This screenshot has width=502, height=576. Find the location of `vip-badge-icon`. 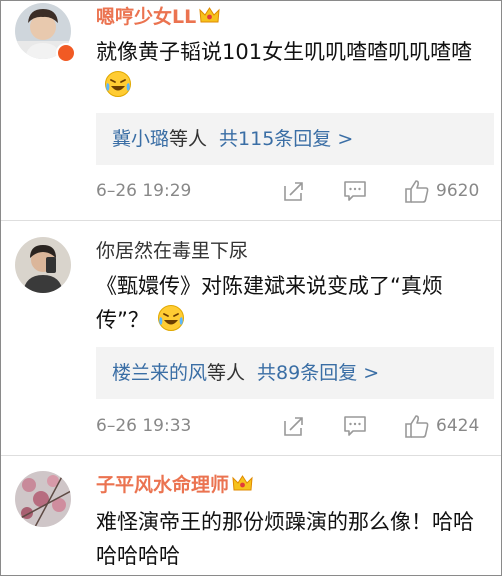

vip-badge-icon is located at coordinates (66, 53).